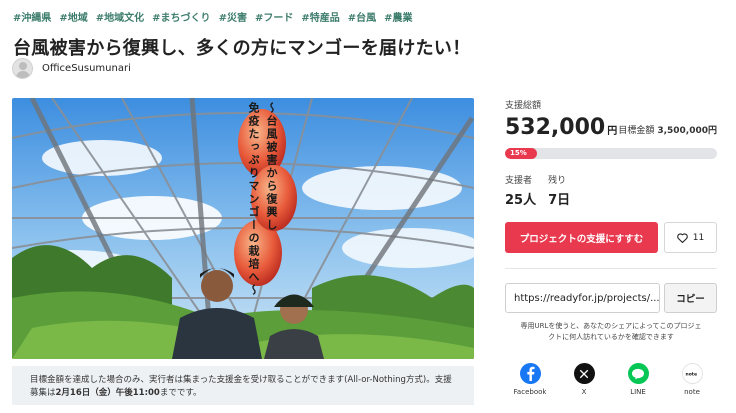  I want to click on hero-caption-line-2: 免疫たっぷりマンゴーの栽培へ〜, so click(253, 199).